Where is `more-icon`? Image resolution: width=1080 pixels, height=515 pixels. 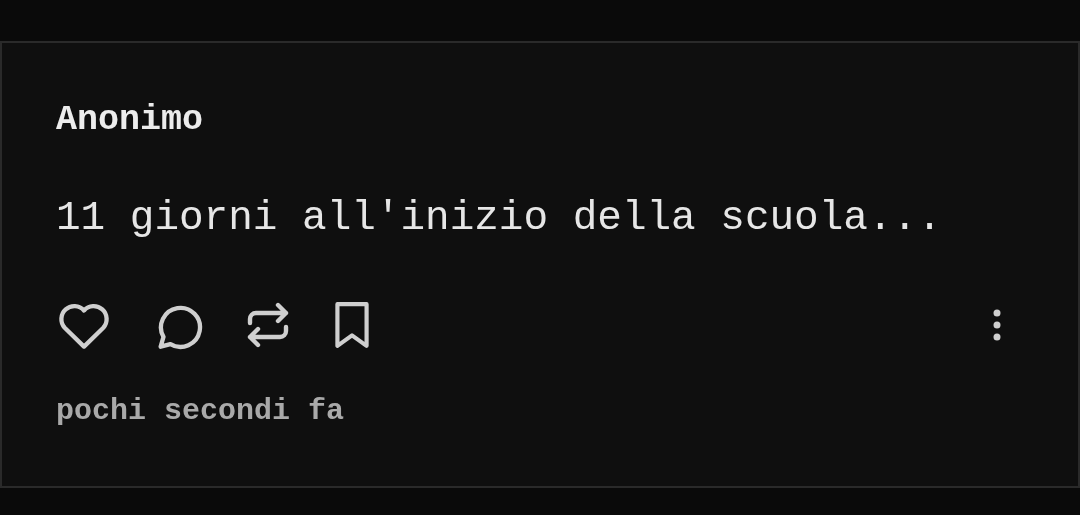 more-icon is located at coordinates (997, 325).